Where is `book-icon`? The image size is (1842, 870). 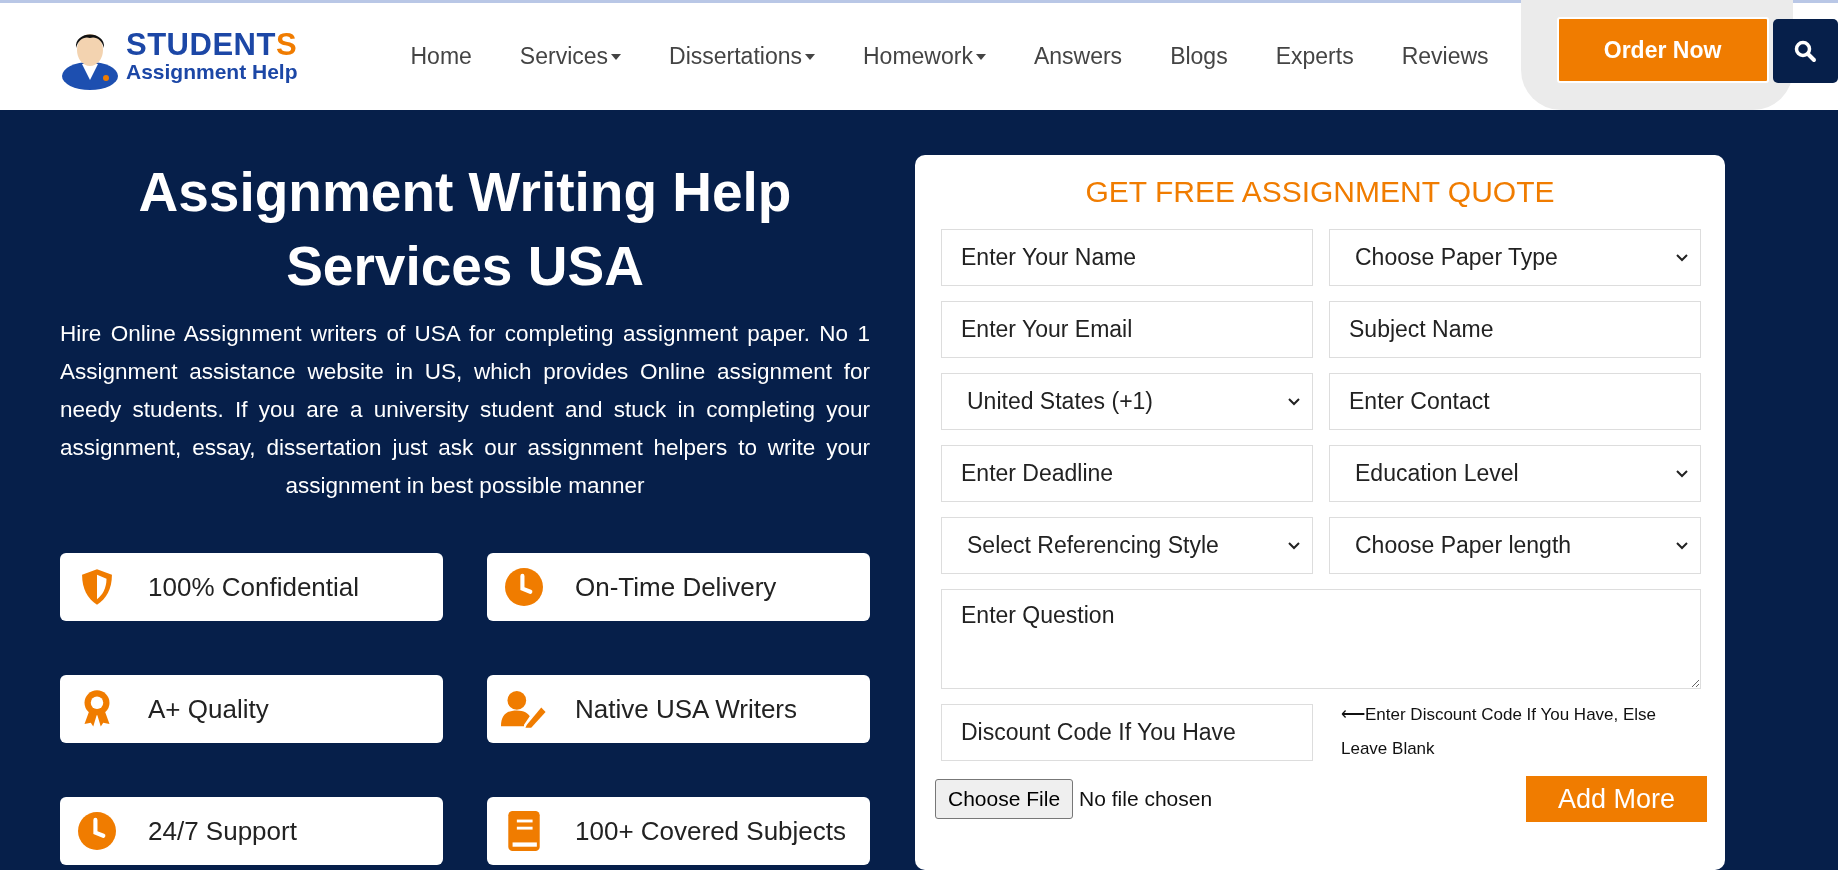 book-icon is located at coordinates (524, 831).